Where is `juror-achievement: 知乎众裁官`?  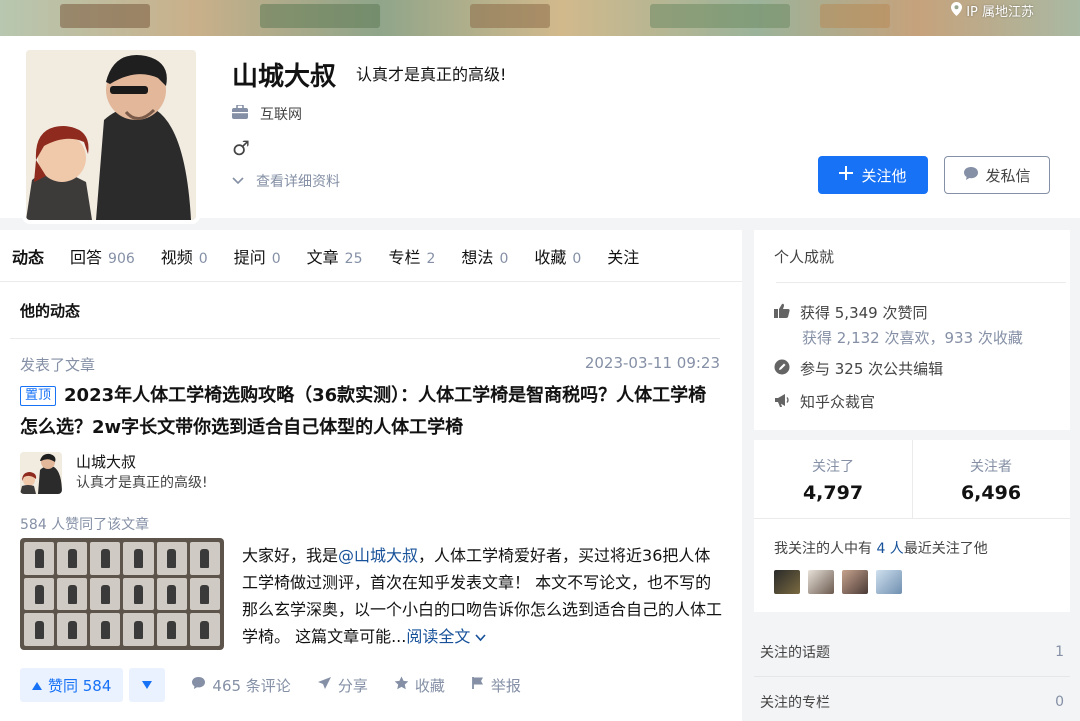
juror-achievement: 知乎众裁官 is located at coordinates (824, 401).